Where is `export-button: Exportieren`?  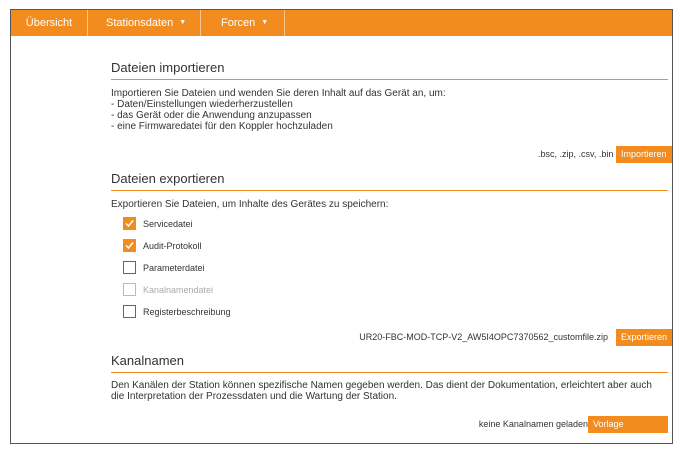 export-button: Exportieren is located at coordinates (644, 337).